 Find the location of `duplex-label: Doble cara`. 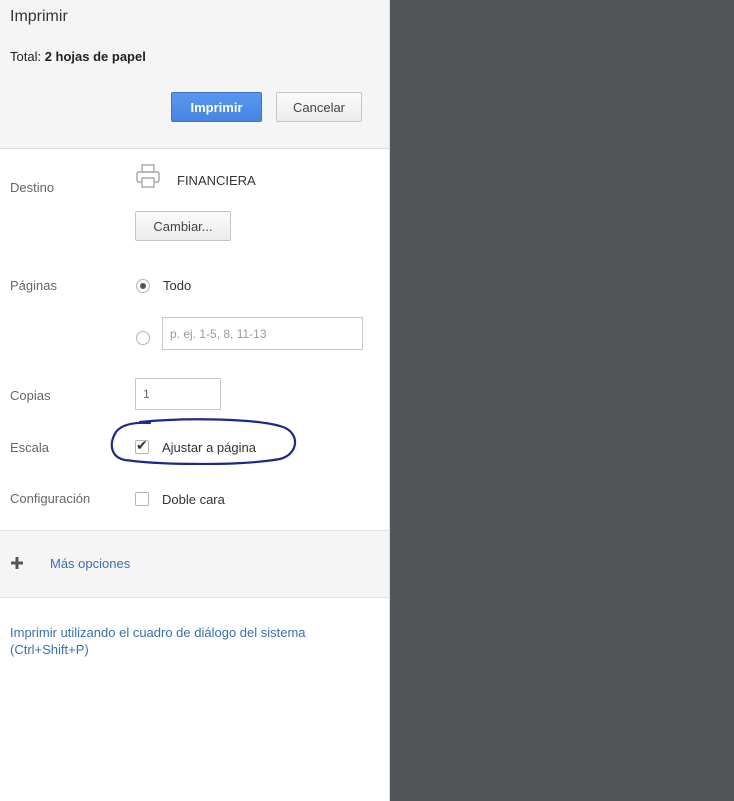

duplex-label: Doble cara is located at coordinates (193, 499).